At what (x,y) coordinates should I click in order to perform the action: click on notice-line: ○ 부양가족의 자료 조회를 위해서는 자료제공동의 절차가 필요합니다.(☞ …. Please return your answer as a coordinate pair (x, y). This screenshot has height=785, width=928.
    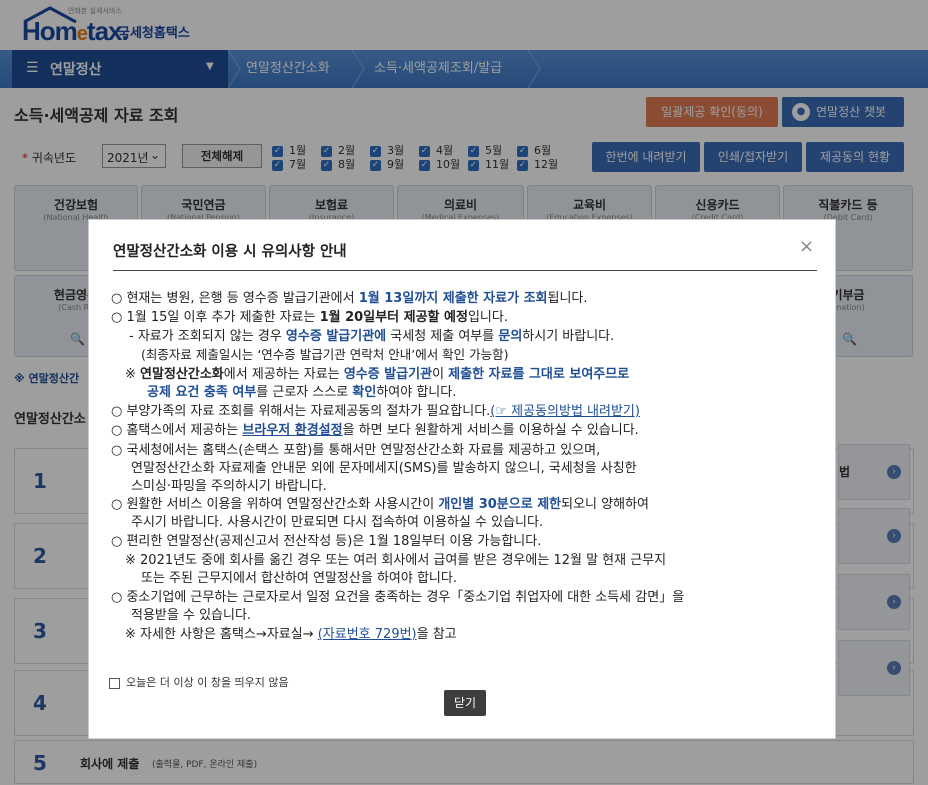
    Looking at the image, I should click on (375, 411).